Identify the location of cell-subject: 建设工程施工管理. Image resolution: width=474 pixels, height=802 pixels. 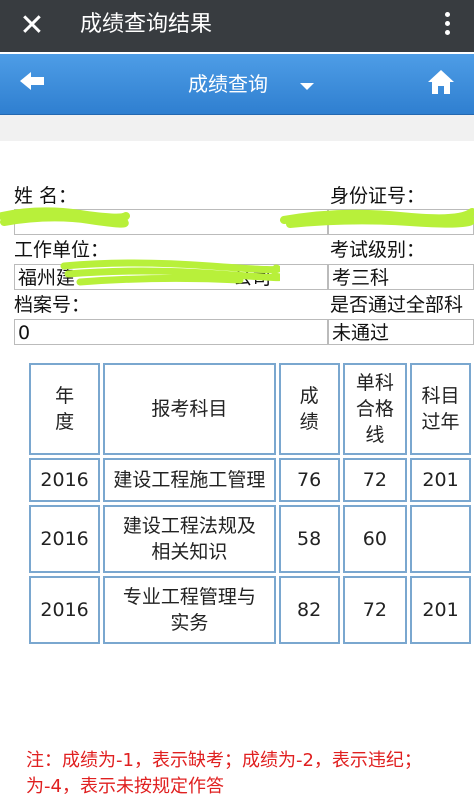
(189, 480).